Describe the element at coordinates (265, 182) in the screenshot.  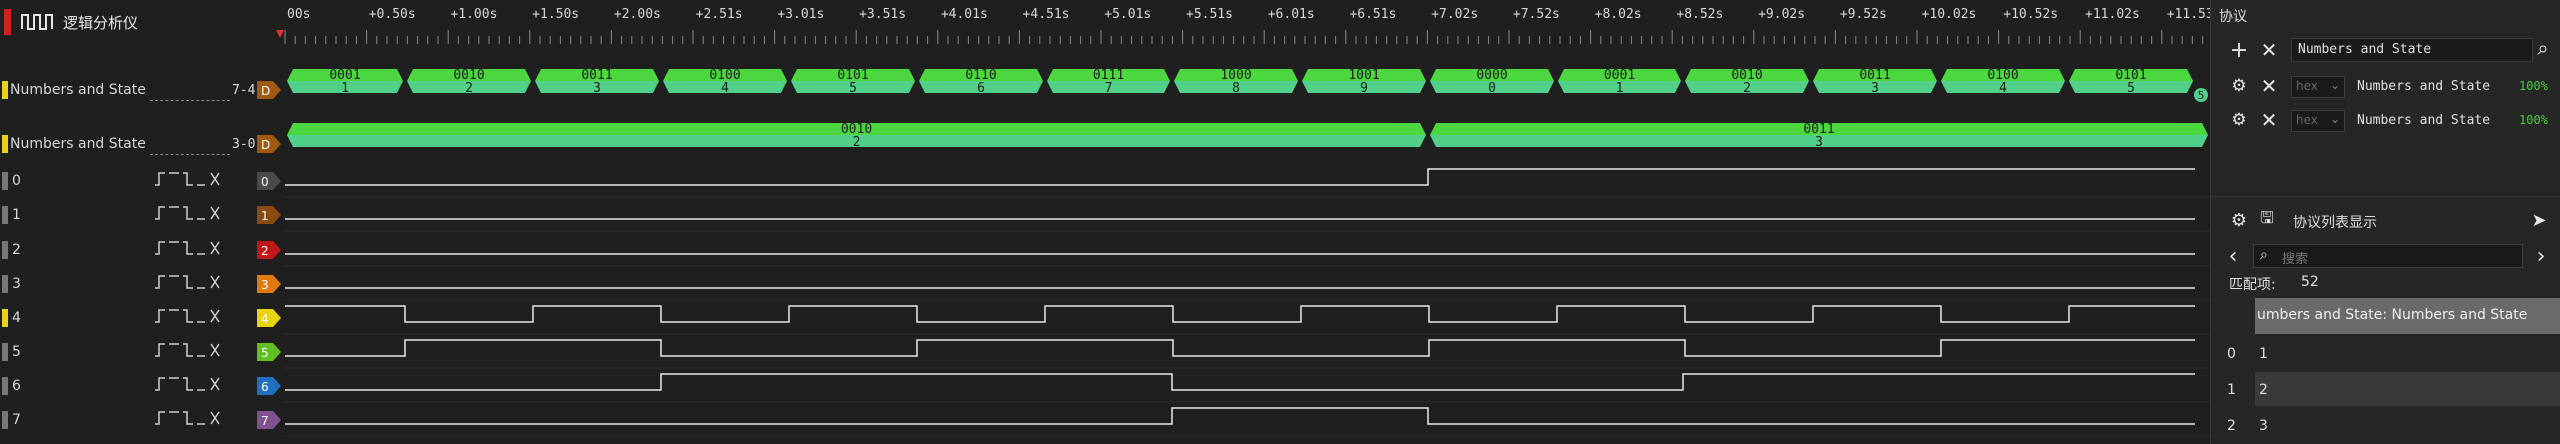
I see `channel-badge-text: 0` at that location.